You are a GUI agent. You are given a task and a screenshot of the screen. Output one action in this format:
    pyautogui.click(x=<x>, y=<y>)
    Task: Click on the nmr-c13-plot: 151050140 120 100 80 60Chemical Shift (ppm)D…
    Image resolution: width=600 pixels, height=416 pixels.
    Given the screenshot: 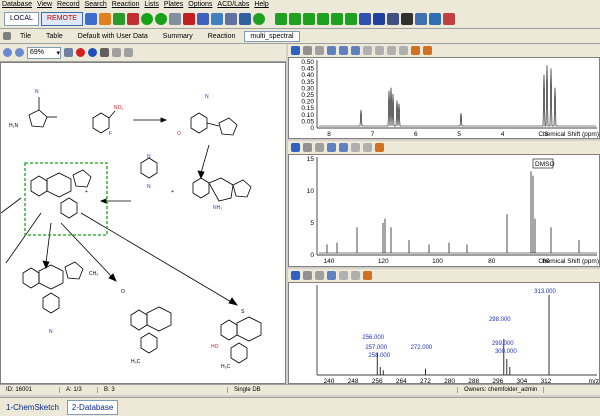 What is the action you would take?
    pyautogui.click(x=453, y=210)
    